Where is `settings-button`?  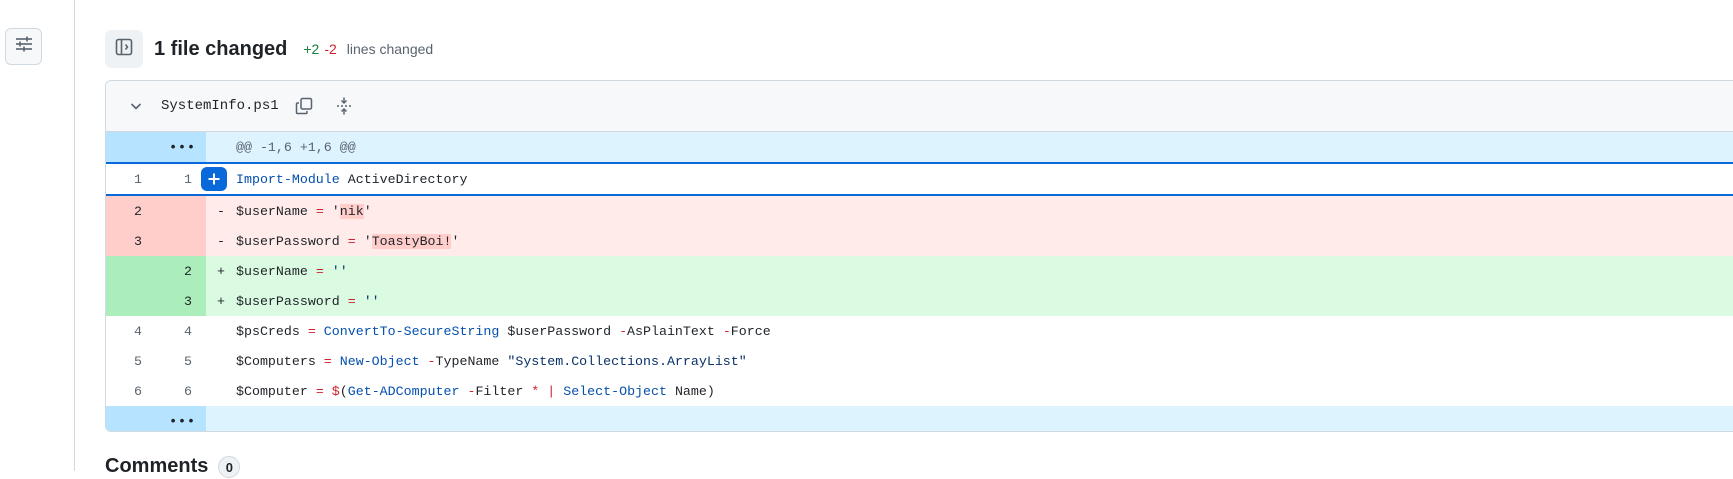
settings-button is located at coordinates (23, 46).